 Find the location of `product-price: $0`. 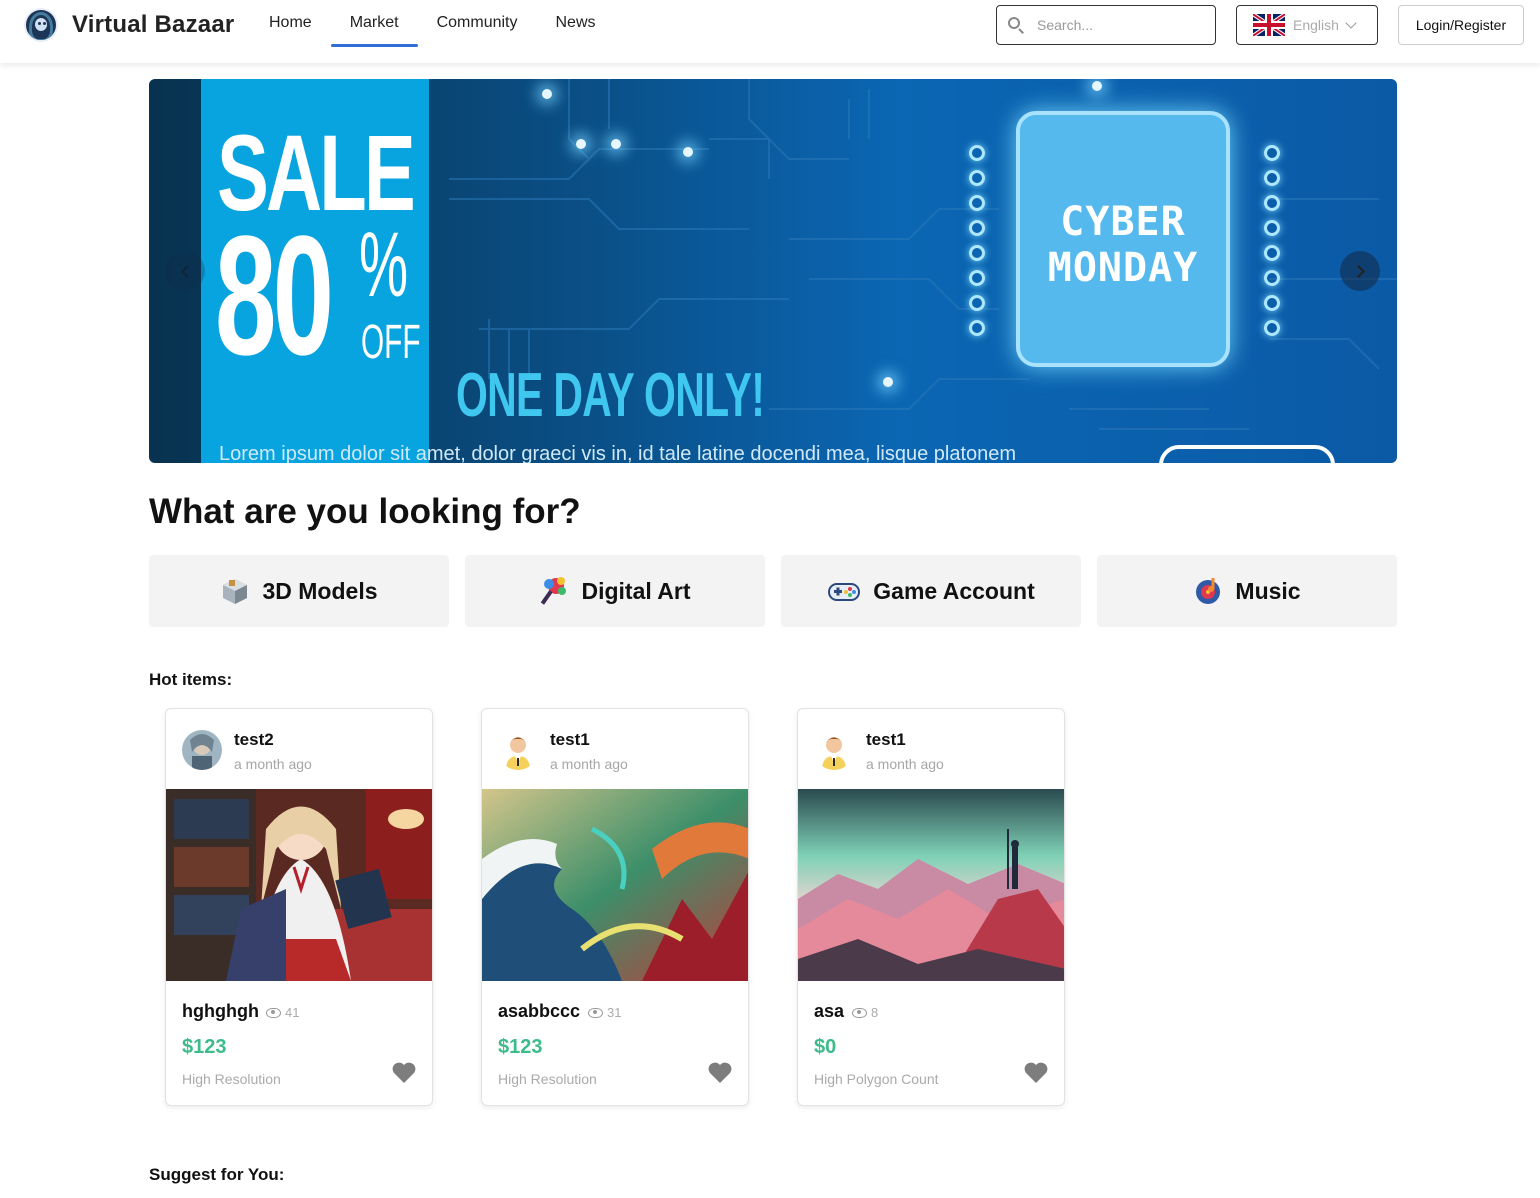

product-price: $0 is located at coordinates (825, 1047).